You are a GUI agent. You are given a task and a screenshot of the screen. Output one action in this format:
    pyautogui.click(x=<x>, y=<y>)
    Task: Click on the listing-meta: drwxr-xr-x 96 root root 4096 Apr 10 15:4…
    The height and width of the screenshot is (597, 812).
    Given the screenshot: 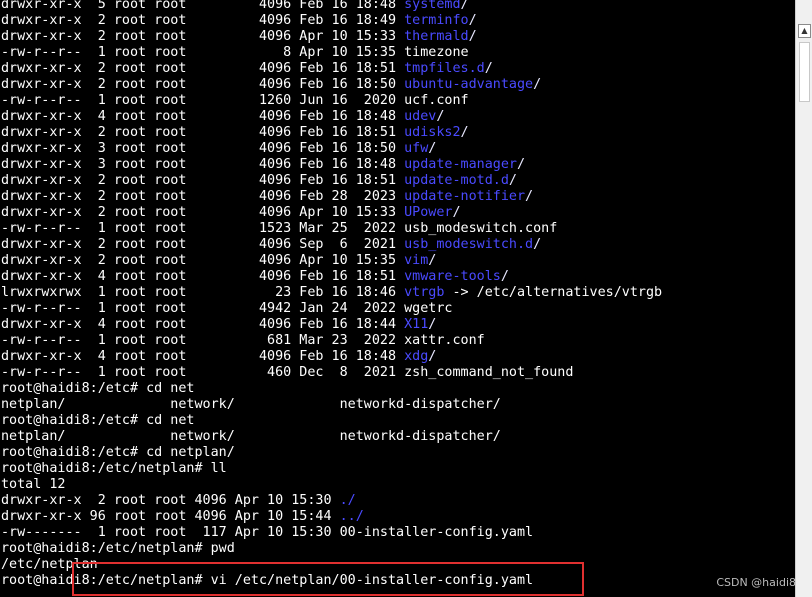 What is the action you would take?
    pyautogui.click(x=170, y=516)
    